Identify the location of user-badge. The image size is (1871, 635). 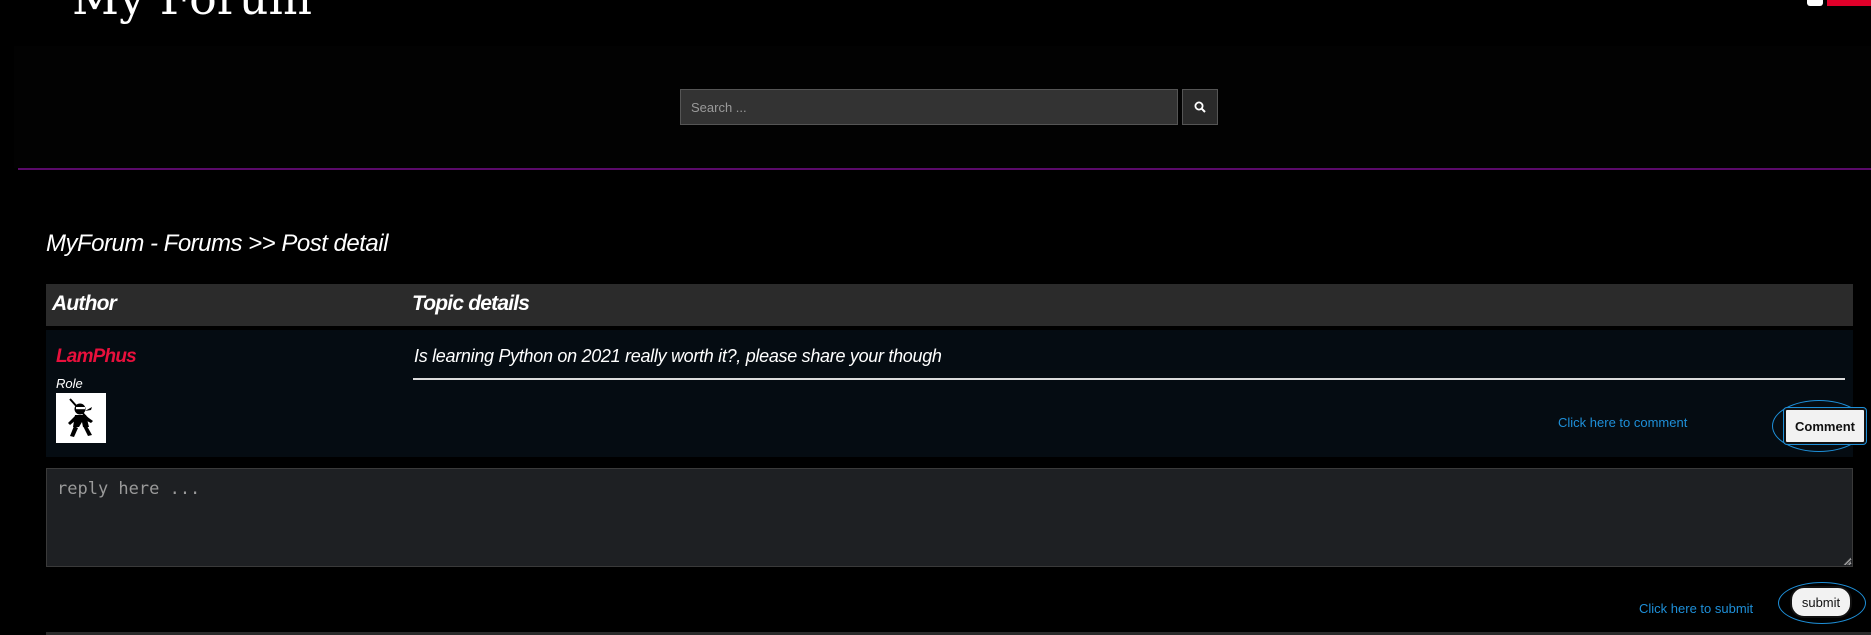
(1839, 3).